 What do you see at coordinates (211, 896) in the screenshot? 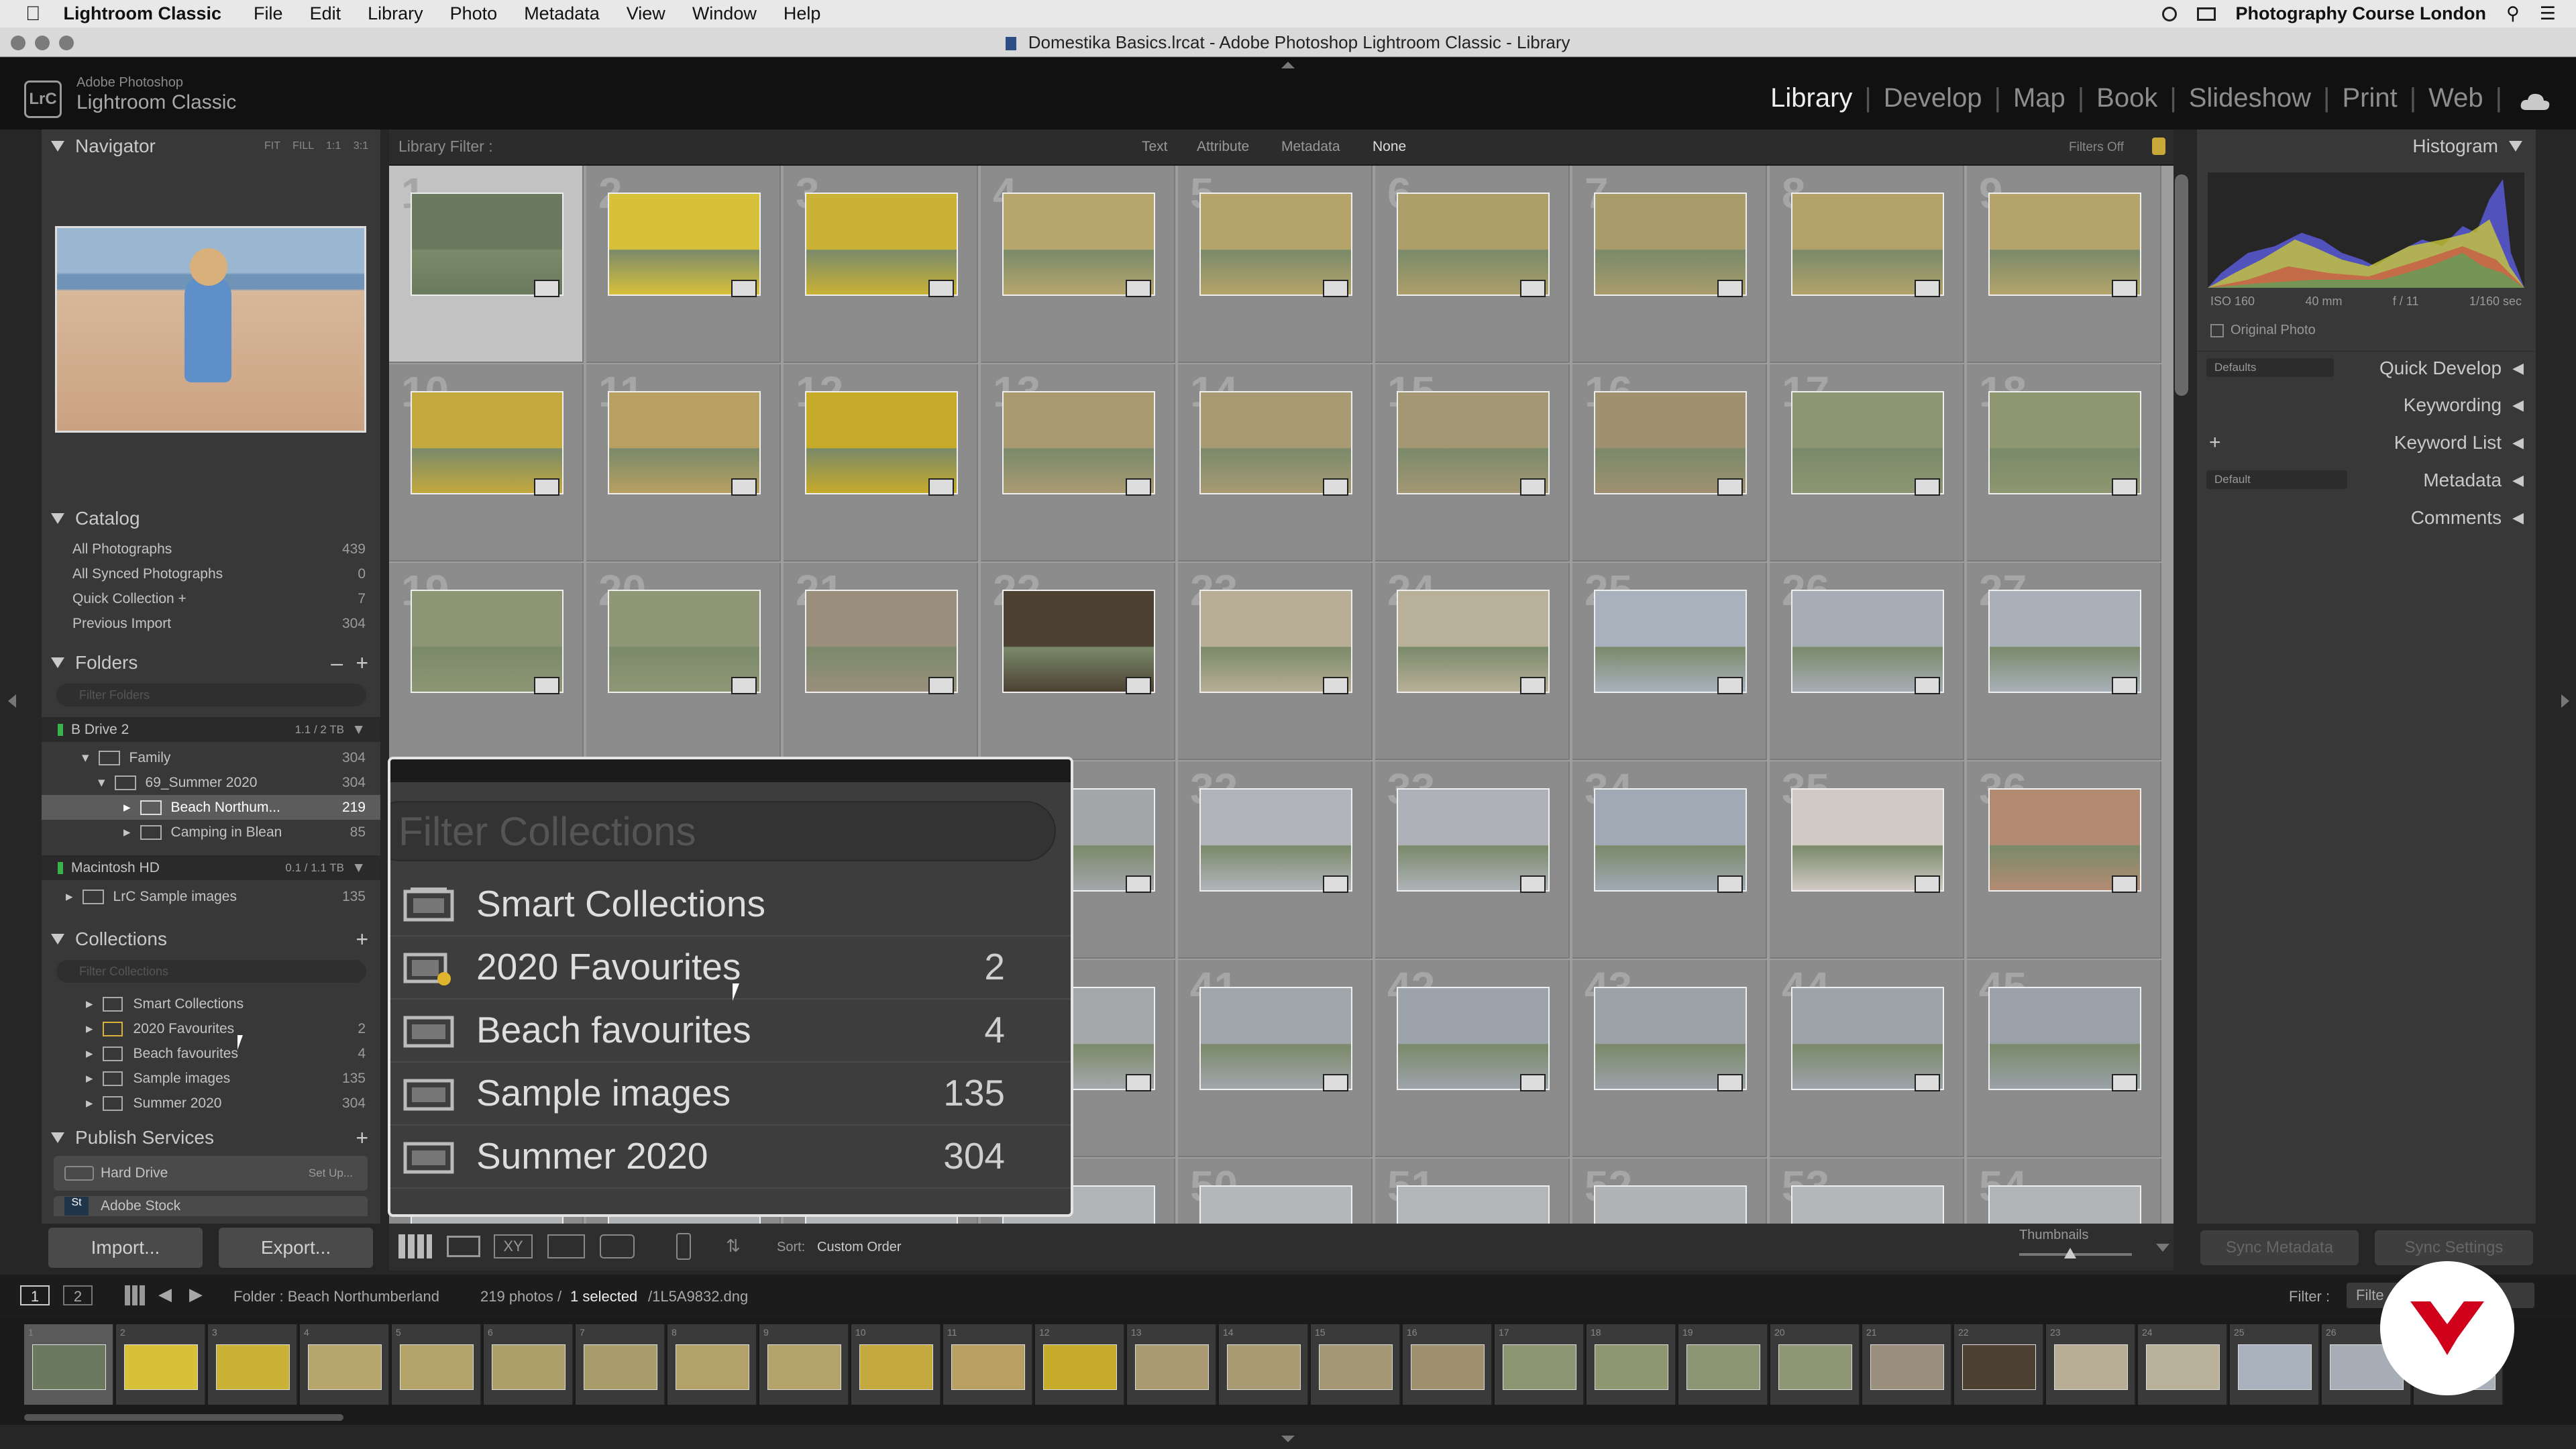
I see `folder-row: ▸ LrC Sample images 135` at bounding box center [211, 896].